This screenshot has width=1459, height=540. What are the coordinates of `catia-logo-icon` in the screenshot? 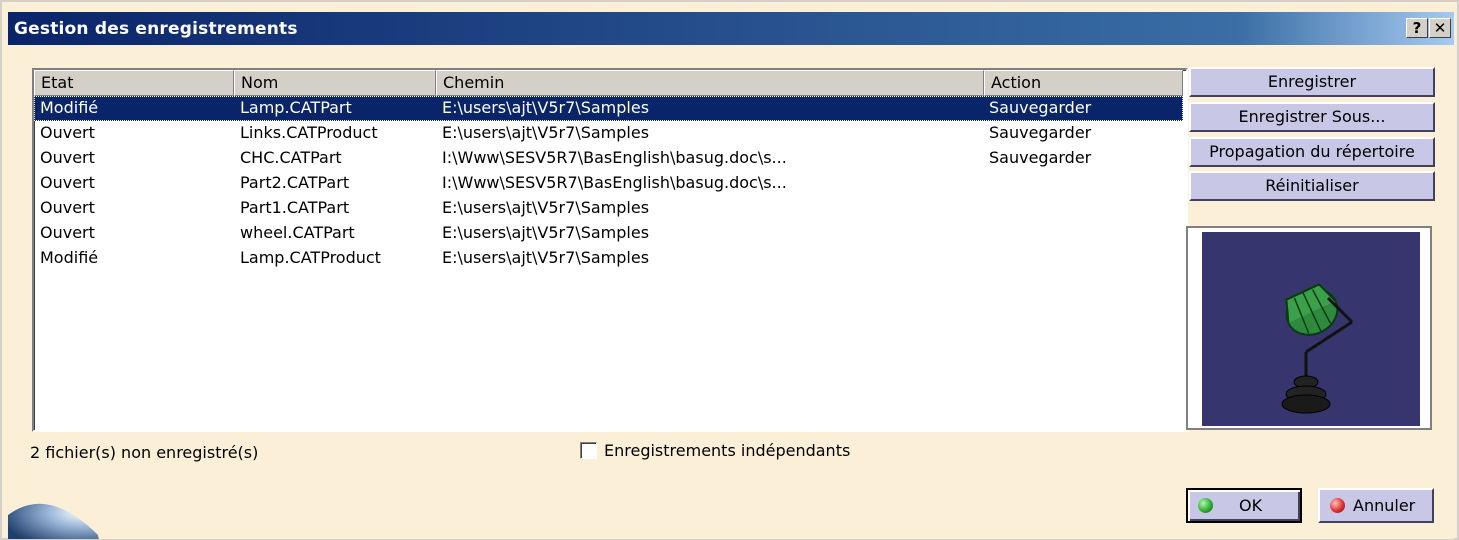 It's located at (53, 521).